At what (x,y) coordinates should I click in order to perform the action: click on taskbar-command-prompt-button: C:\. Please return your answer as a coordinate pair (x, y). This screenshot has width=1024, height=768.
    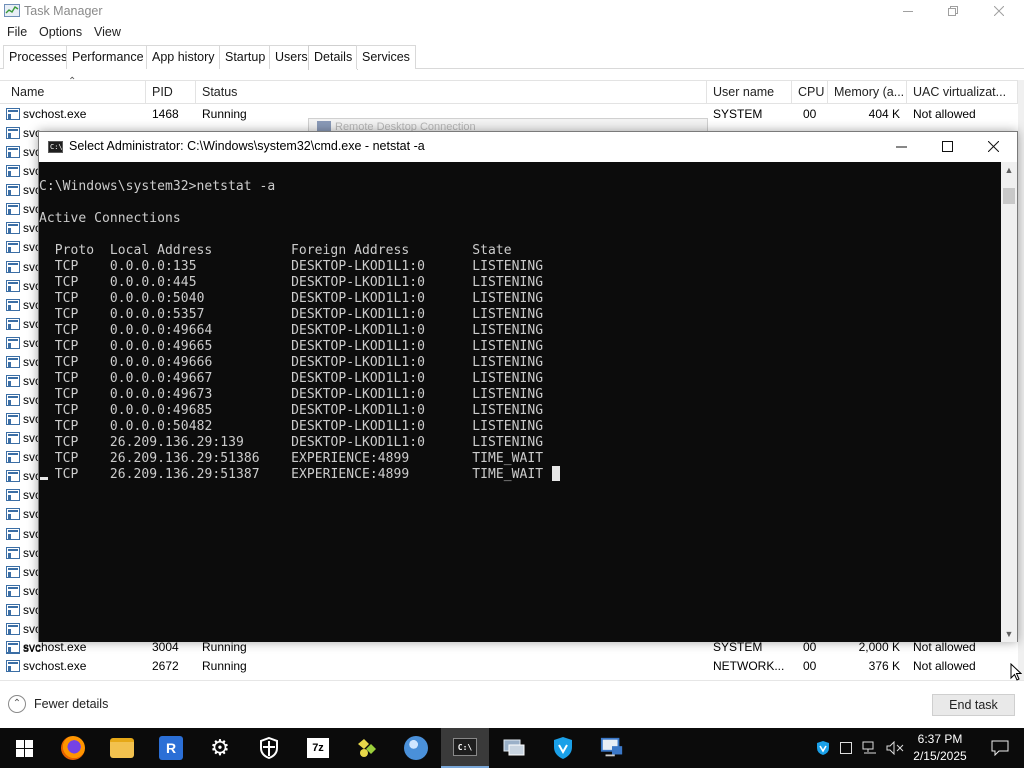
    Looking at the image, I should click on (465, 748).